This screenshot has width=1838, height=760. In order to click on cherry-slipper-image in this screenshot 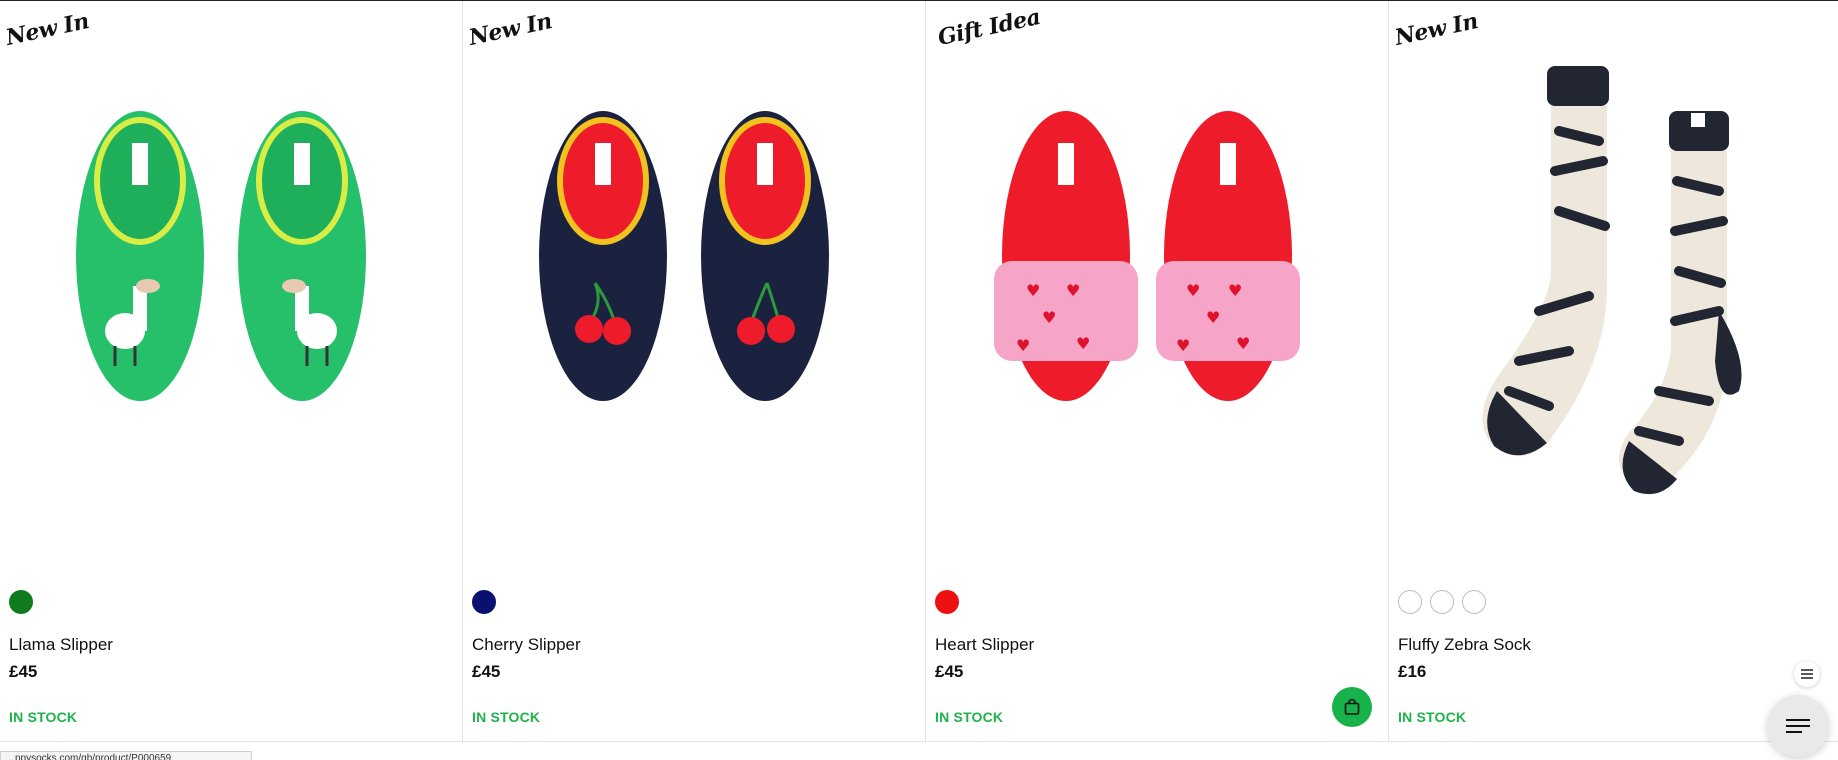, I will do `click(693, 301)`.